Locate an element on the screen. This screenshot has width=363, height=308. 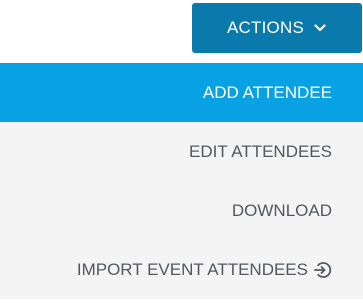
menu-item-label: ADD ATTENDEE is located at coordinates (267, 92).